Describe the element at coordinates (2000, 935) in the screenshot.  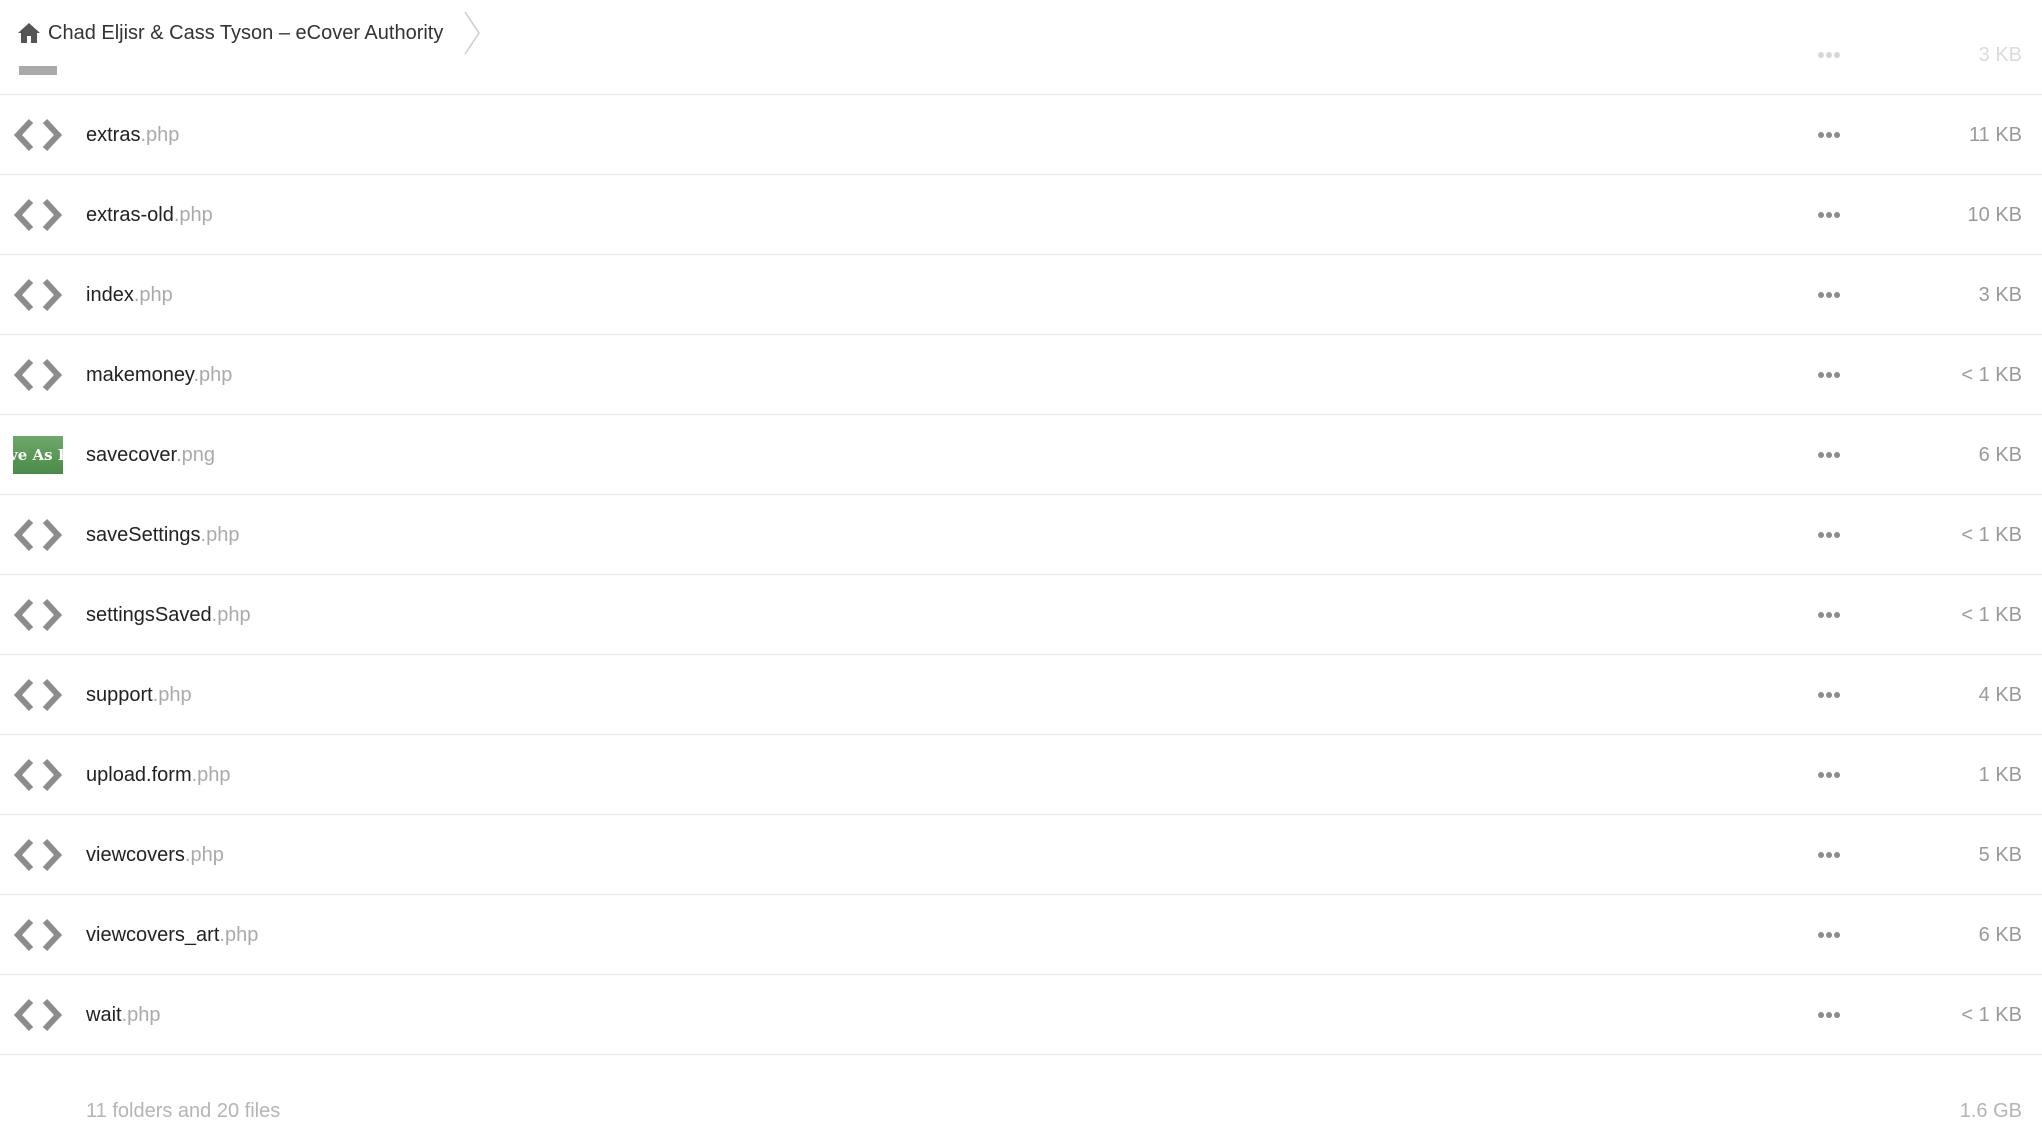
I see `file-size: 6 KB` at that location.